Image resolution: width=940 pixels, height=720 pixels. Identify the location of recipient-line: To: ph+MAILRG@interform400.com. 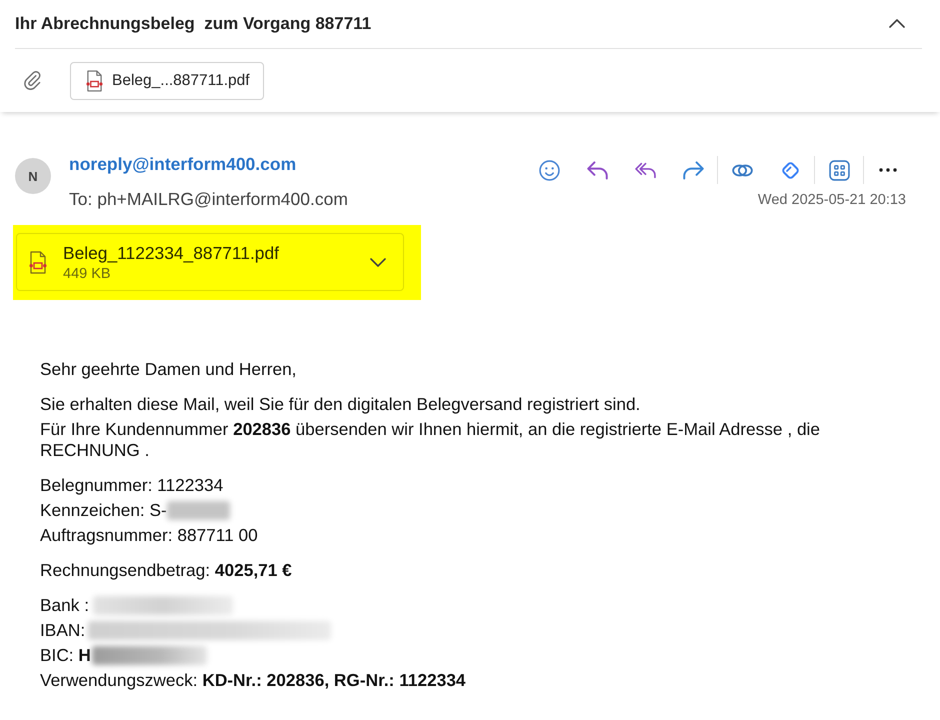
(209, 199).